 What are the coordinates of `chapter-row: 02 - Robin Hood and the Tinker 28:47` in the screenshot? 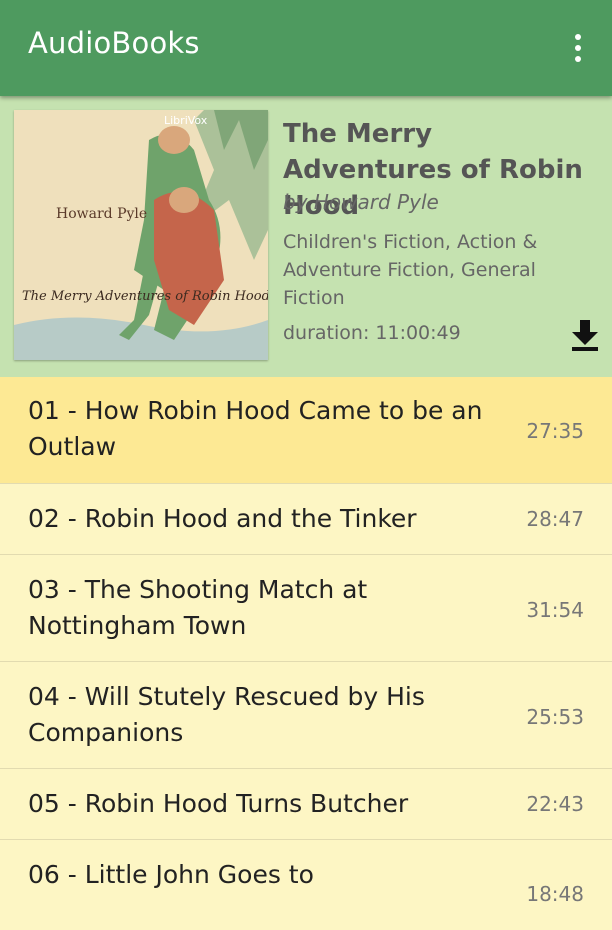 It's located at (306, 519).